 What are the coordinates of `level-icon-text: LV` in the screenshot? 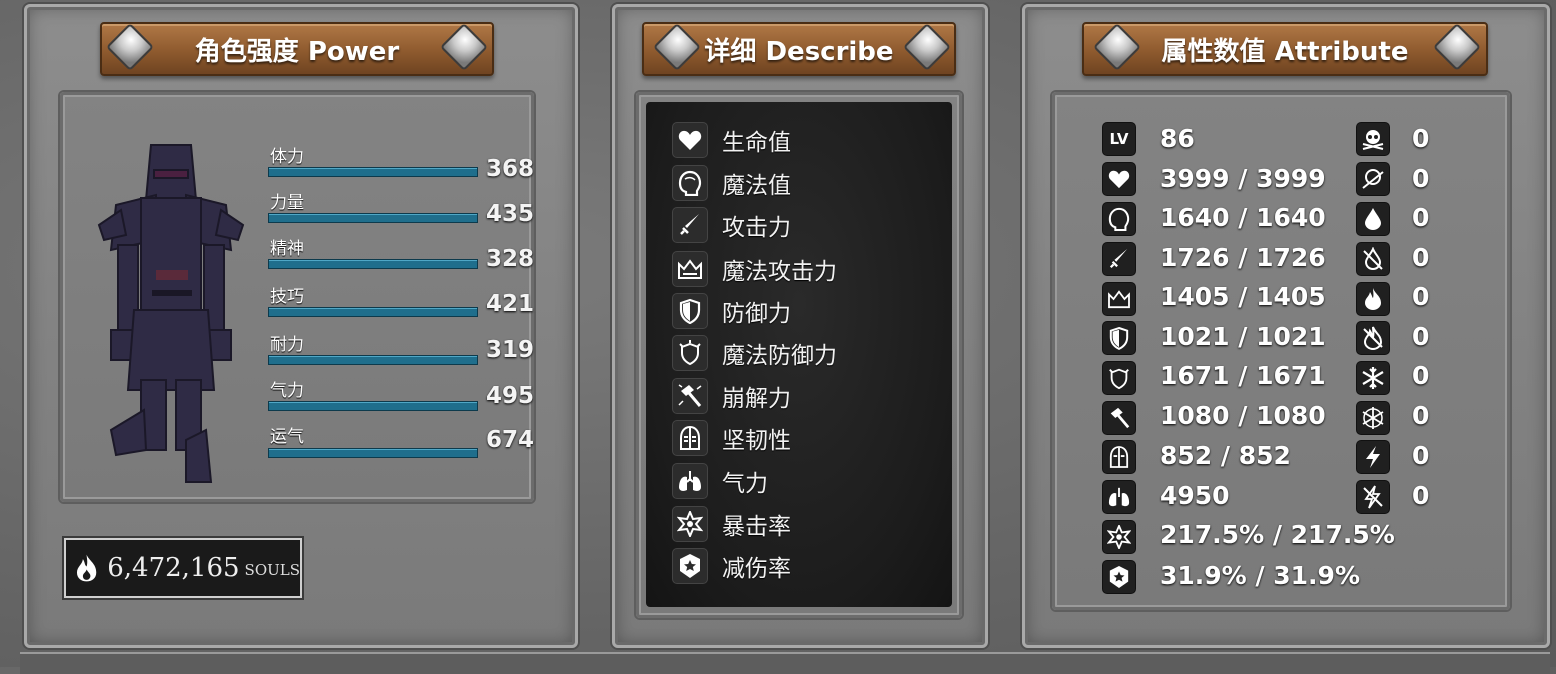 It's located at (1119, 139).